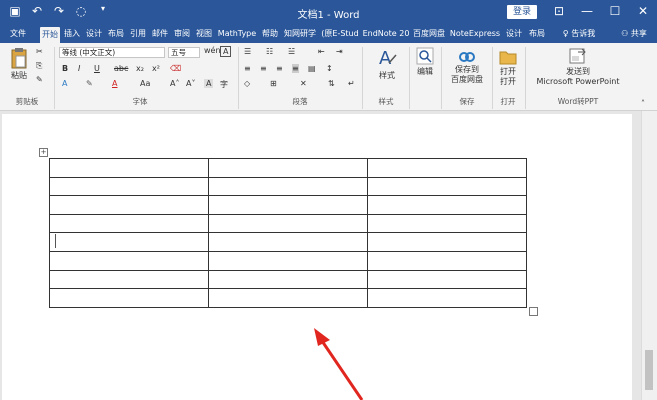  Describe the element at coordinates (121, 68) in the screenshot. I see `strikethrough-button: abc` at that location.